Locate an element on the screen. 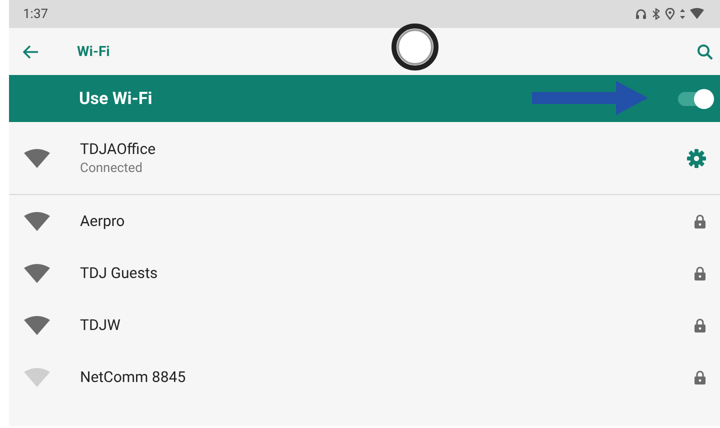  touch-button-icon is located at coordinates (415, 47).